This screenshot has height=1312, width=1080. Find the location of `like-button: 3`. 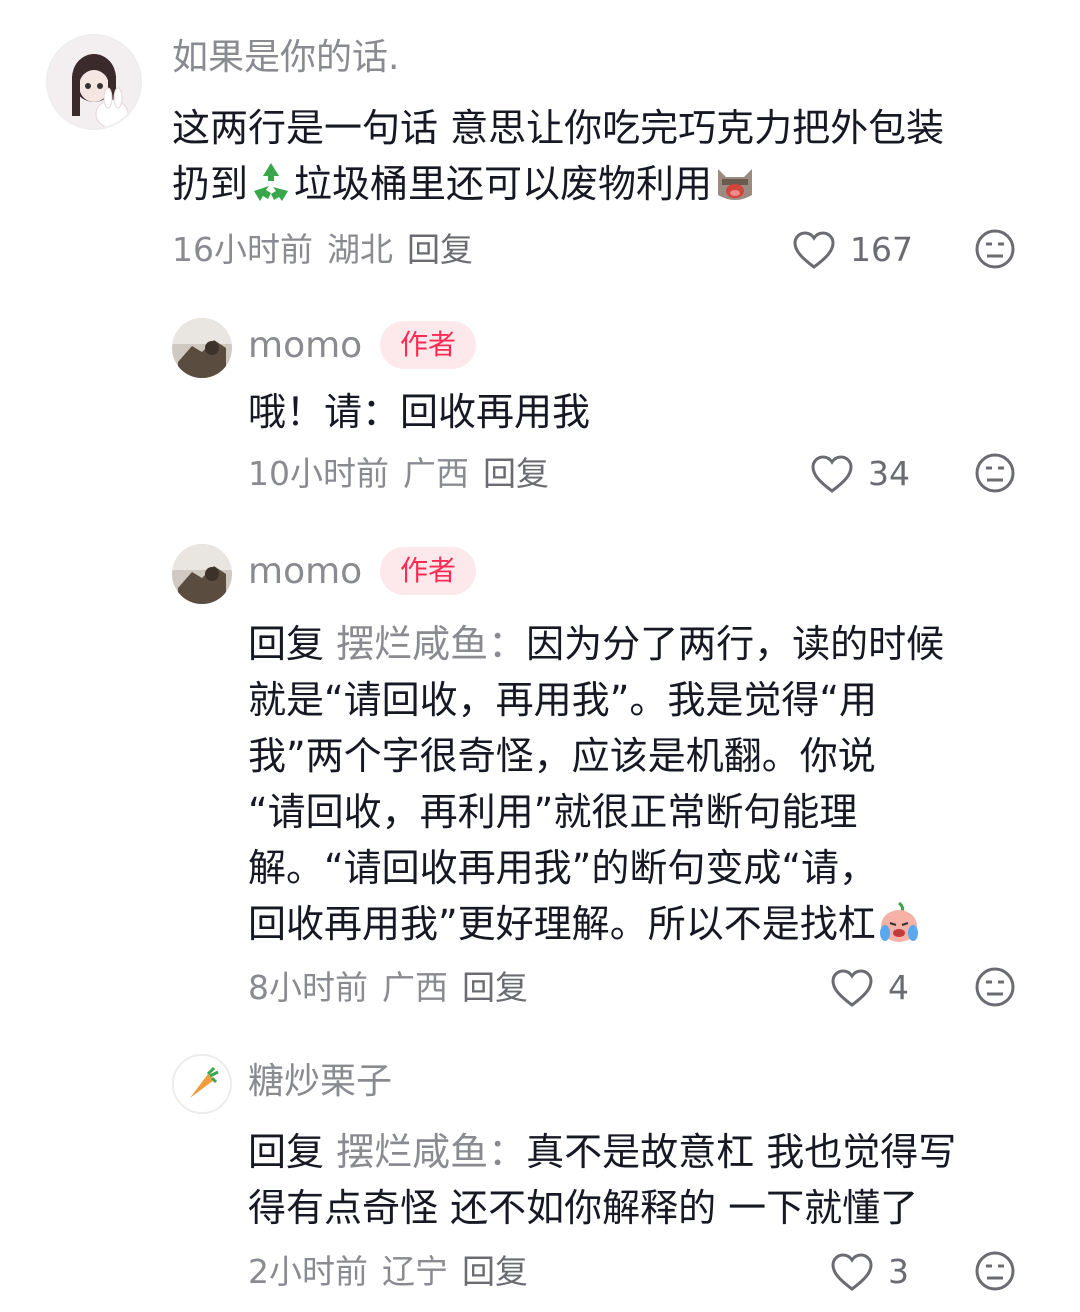

like-button: 3 is located at coordinates (869, 1272).